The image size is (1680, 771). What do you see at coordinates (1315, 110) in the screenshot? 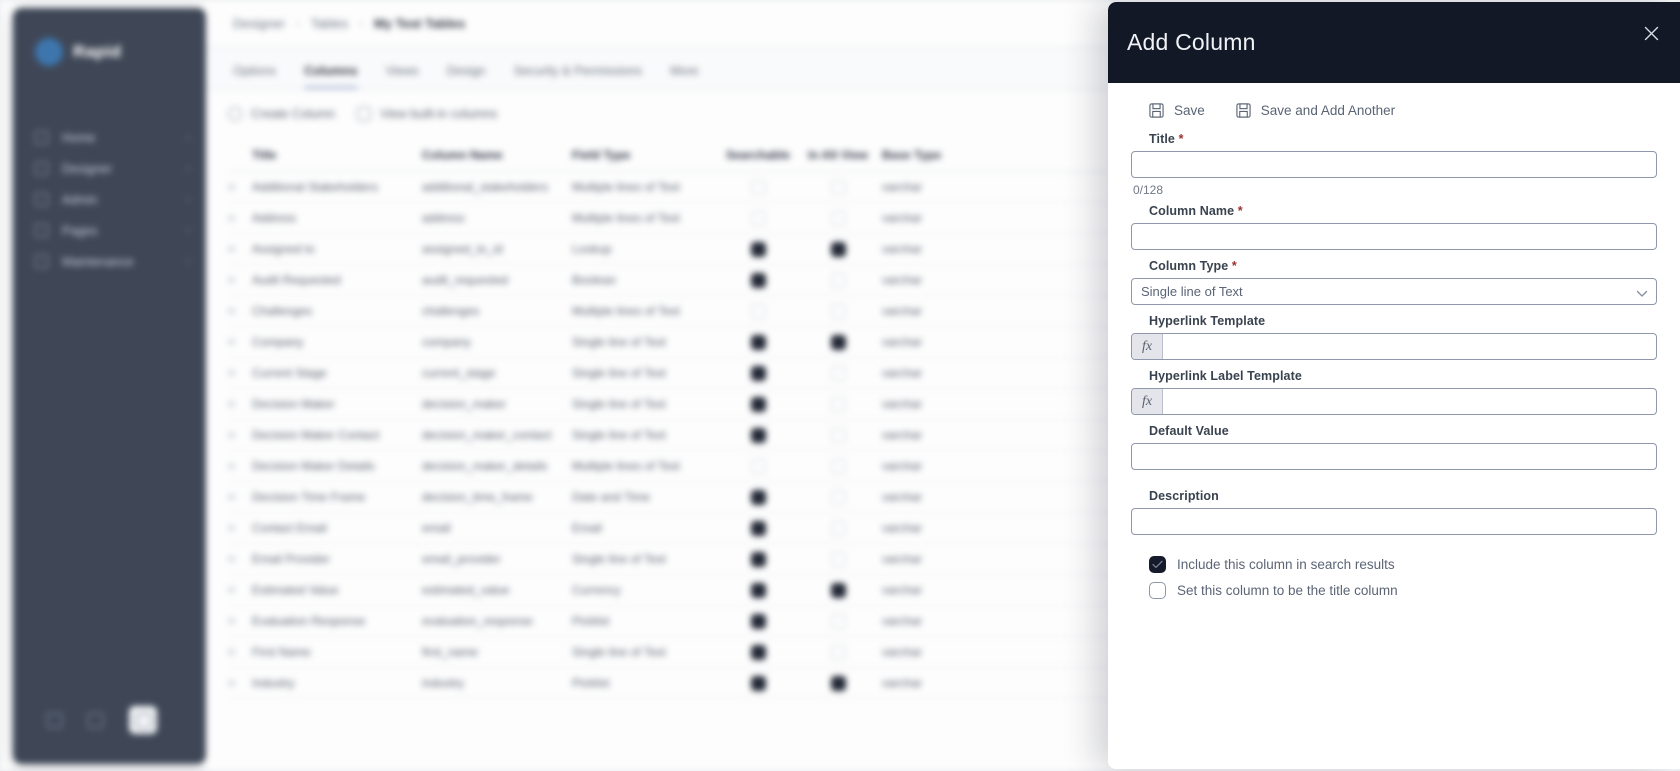
I see `save-and-add-another-button: Save and Add Another` at bounding box center [1315, 110].